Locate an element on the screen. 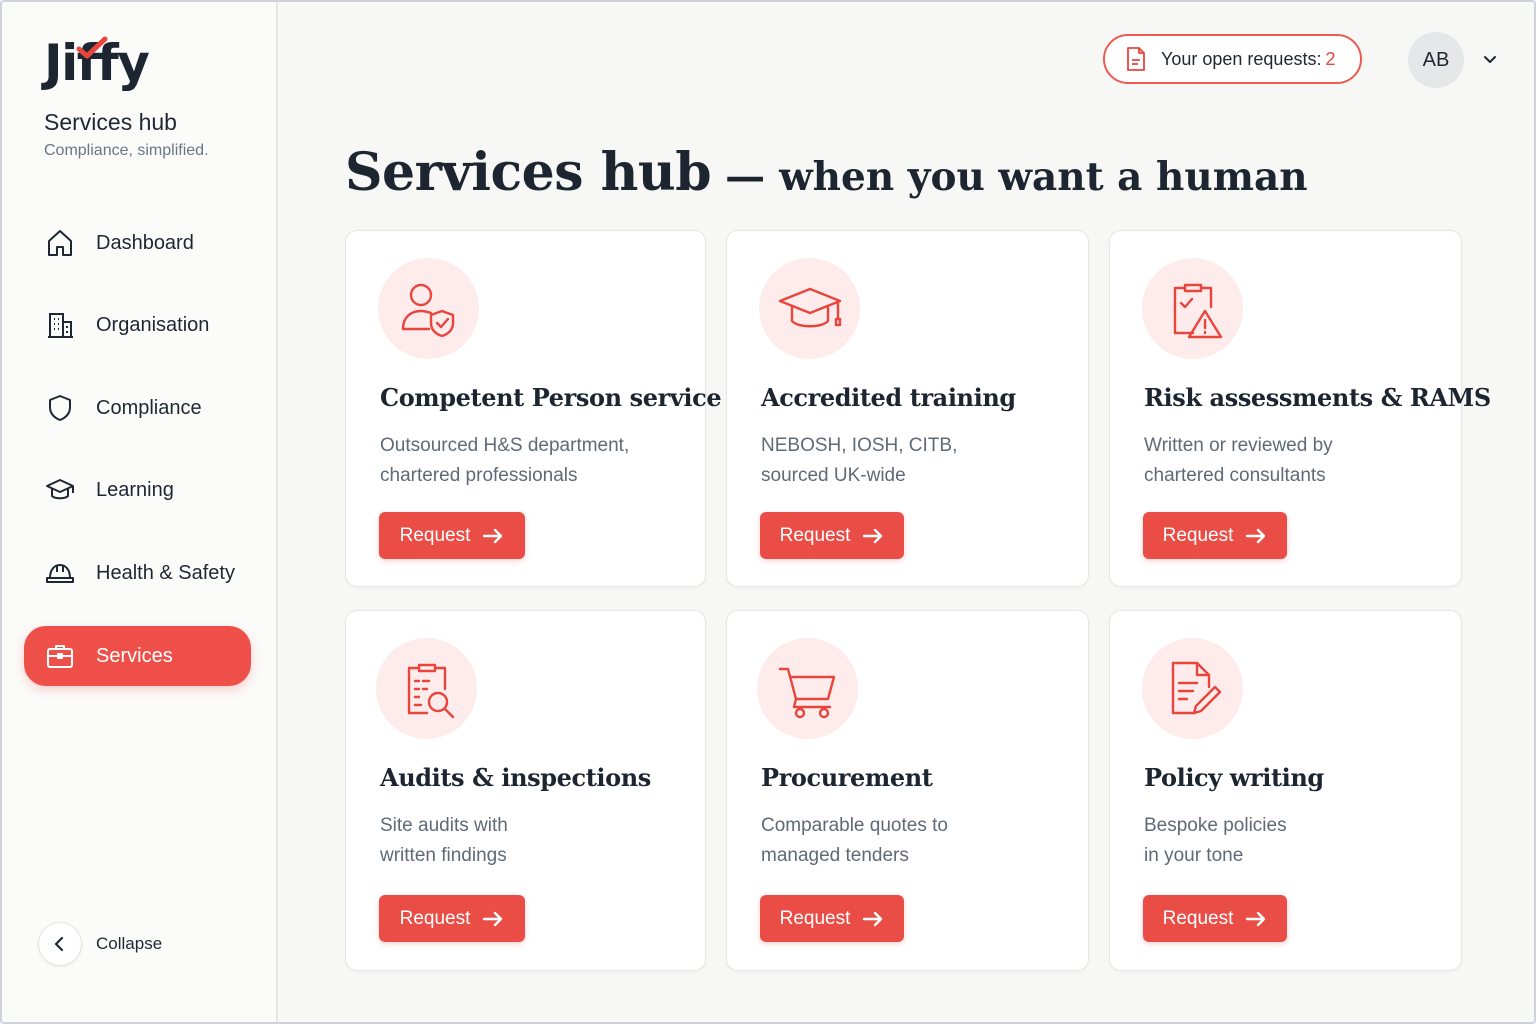 Image resolution: width=1536 pixels, height=1024 pixels. building-icon is located at coordinates (60, 325).